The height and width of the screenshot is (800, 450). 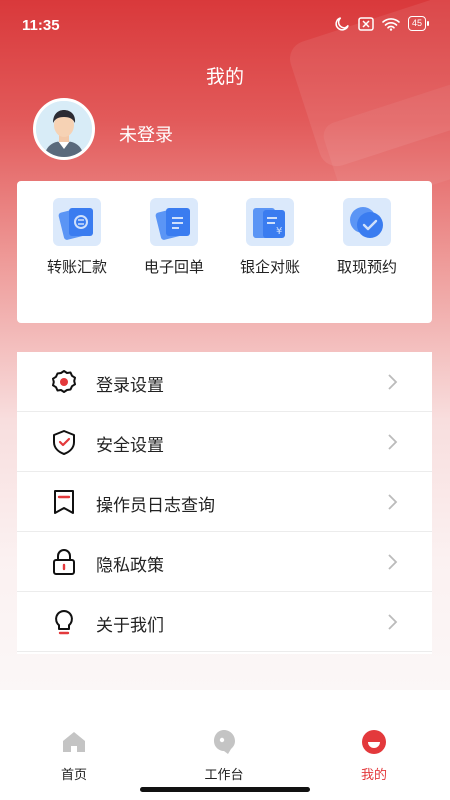 What do you see at coordinates (76, 267) in the screenshot?
I see `quick-action-label: 转账汇款` at bounding box center [76, 267].